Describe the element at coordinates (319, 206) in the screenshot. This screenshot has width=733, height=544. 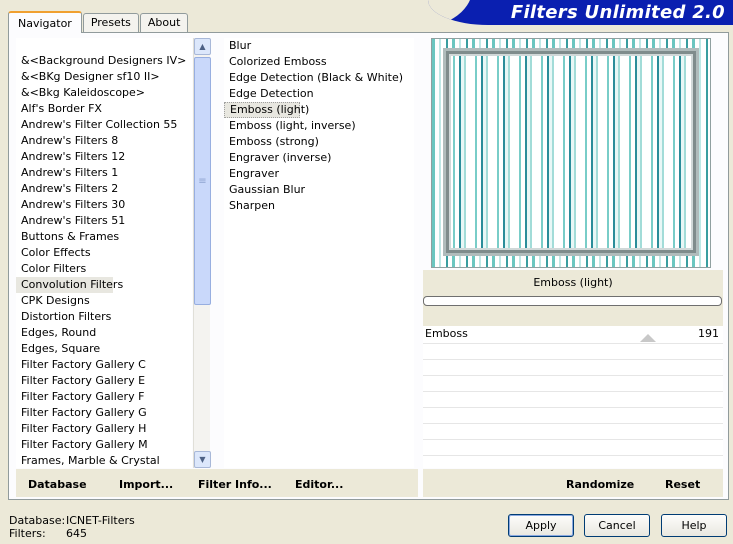
I see `filter-item: Sharpen` at that location.